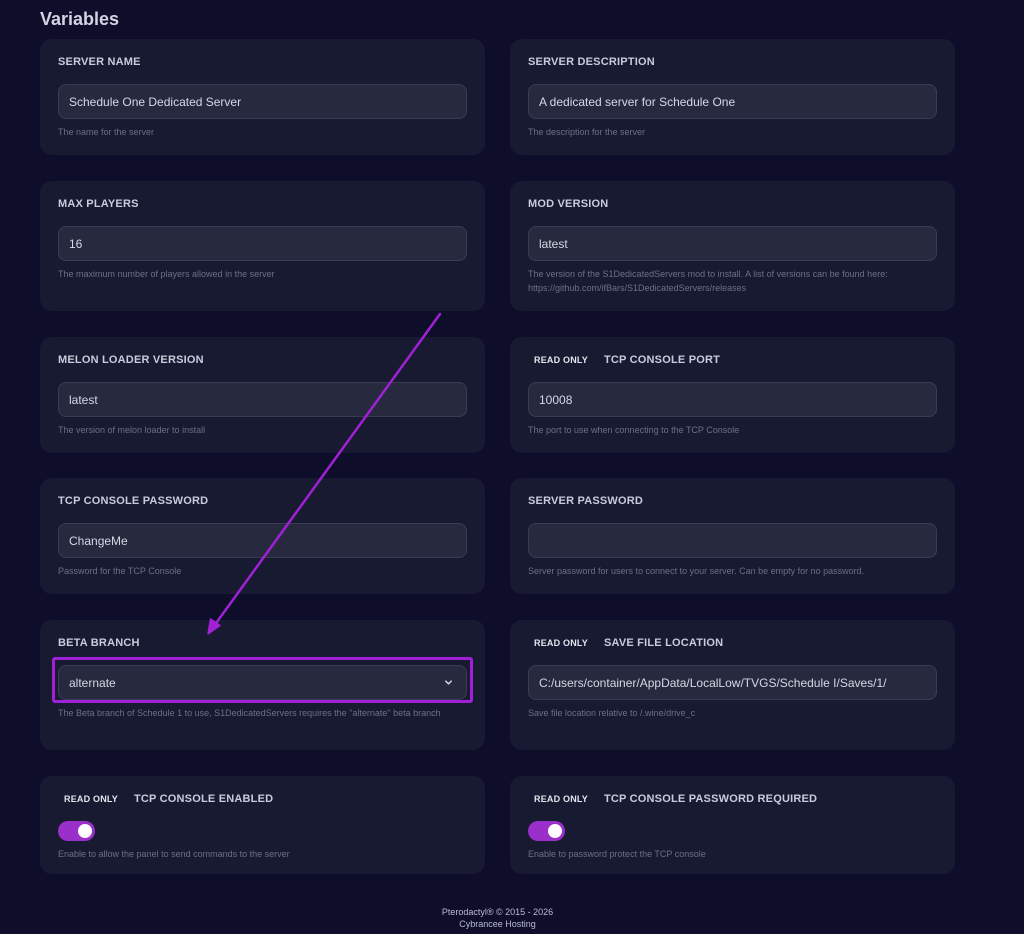  What do you see at coordinates (92, 682) in the screenshot?
I see `beta-branch-selected-value: alternate` at bounding box center [92, 682].